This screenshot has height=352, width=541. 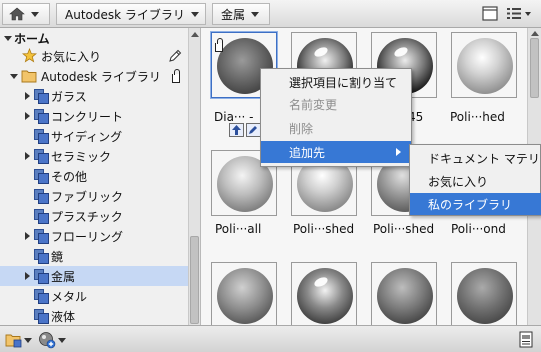 I want to click on list-view-icon, so click(x=519, y=13).